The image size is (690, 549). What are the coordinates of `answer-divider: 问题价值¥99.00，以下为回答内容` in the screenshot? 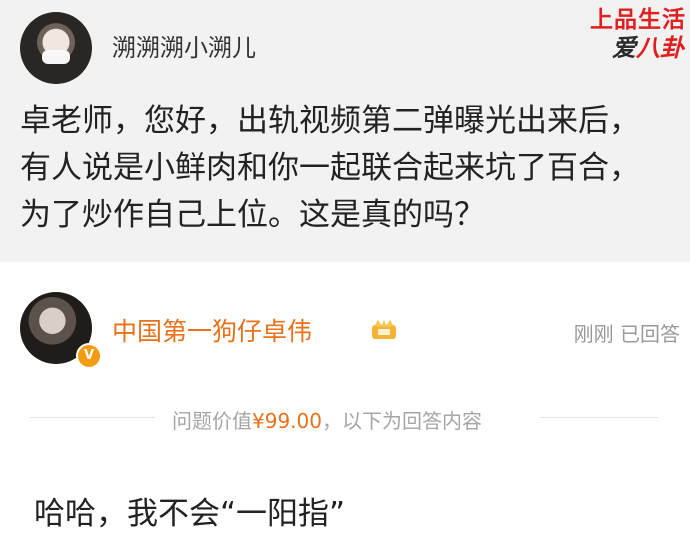 It's located at (327, 419).